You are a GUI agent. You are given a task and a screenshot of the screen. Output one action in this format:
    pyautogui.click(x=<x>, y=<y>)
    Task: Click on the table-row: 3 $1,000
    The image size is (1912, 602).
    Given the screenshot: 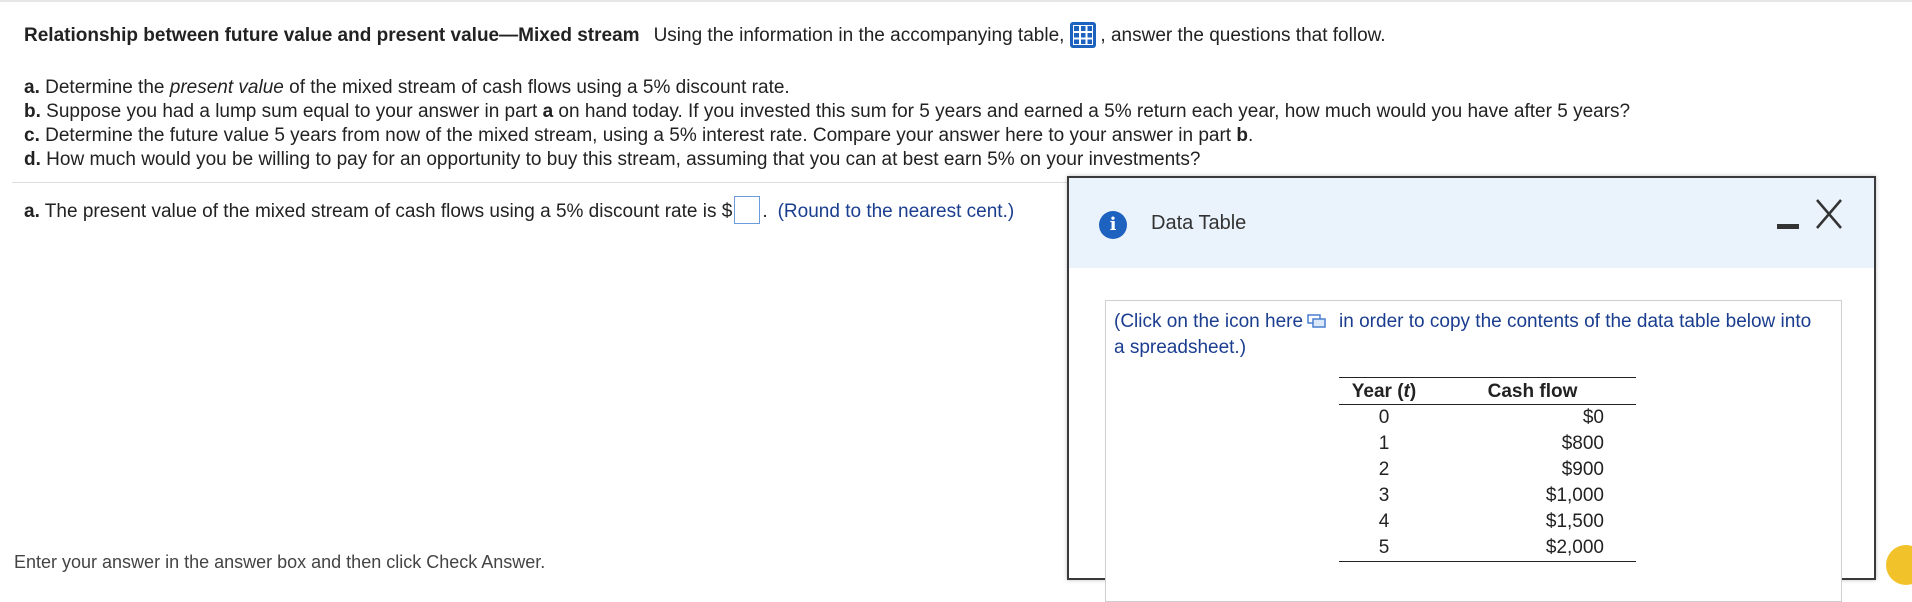 What is the action you would take?
    pyautogui.click(x=1487, y=496)
    